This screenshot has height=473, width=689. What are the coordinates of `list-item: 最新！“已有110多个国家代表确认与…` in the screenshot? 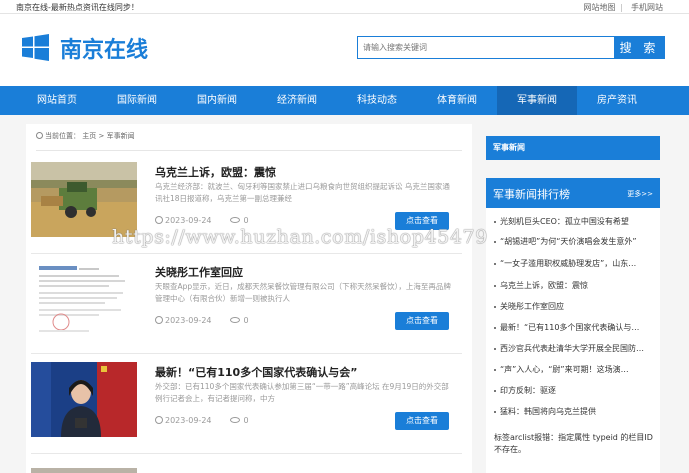 It's located at (574, 327).